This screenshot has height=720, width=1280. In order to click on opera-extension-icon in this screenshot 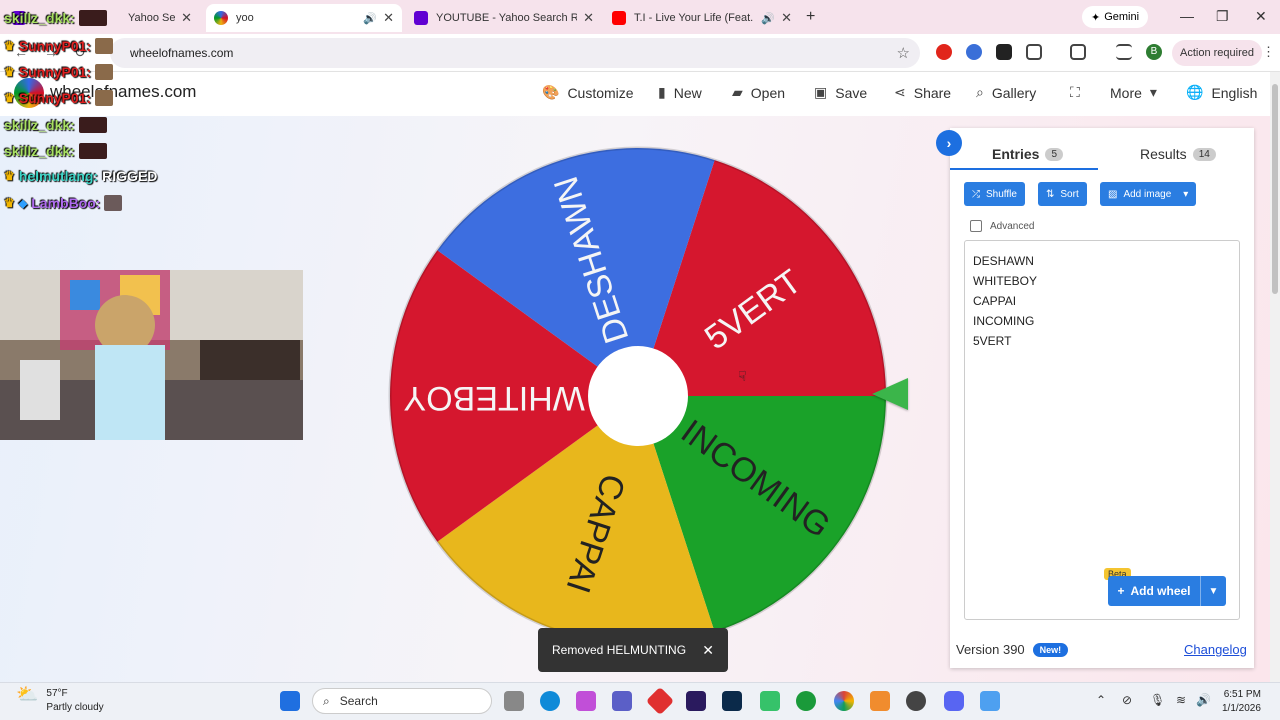, I will do `click(944, 52)`.